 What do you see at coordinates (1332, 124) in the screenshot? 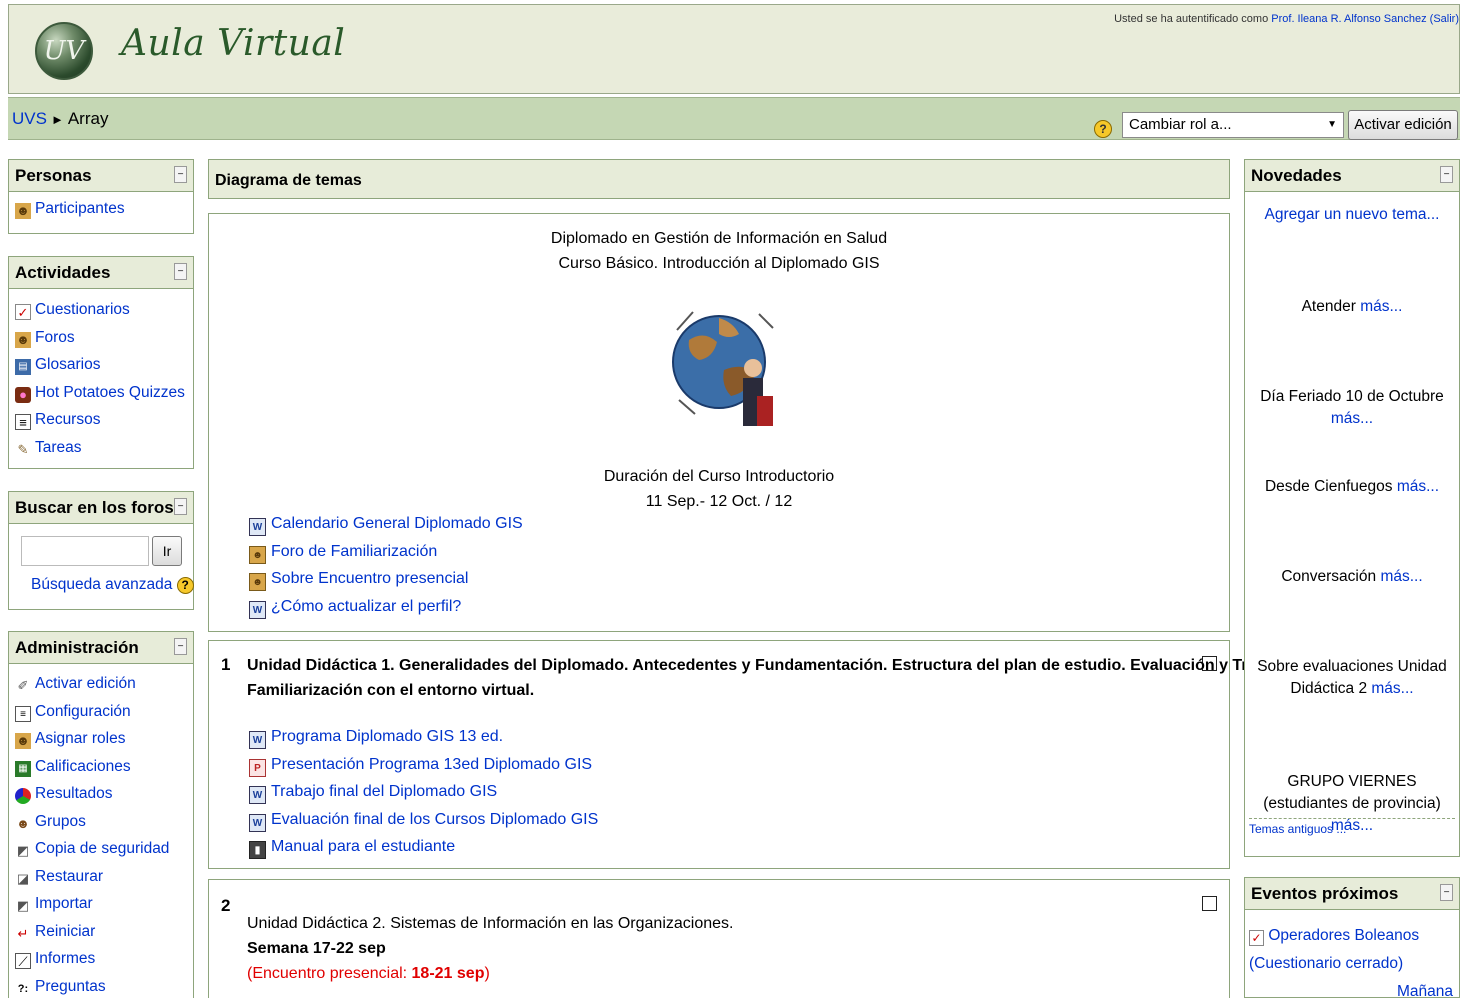
I see `dropdown-arrow-icon: ▼` at bounding box center [1332, 124].